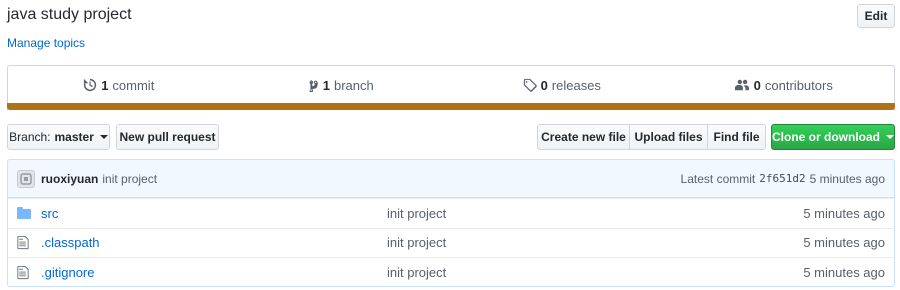 The image size is (900, 290). What do you see at coordinates (451, 106) in the screenshot?
I see `language-bar` at bounding box center [451, 106].